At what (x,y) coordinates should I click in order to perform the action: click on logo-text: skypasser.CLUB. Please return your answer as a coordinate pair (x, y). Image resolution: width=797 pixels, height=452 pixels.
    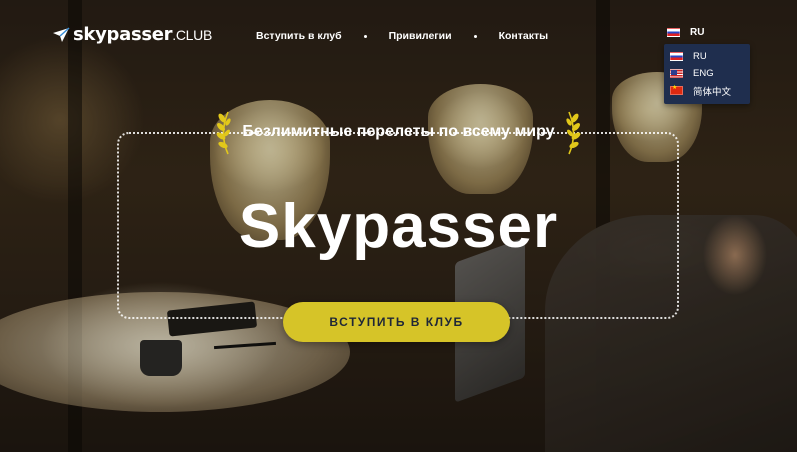
    Looking at the image, I should click on (143, 34).